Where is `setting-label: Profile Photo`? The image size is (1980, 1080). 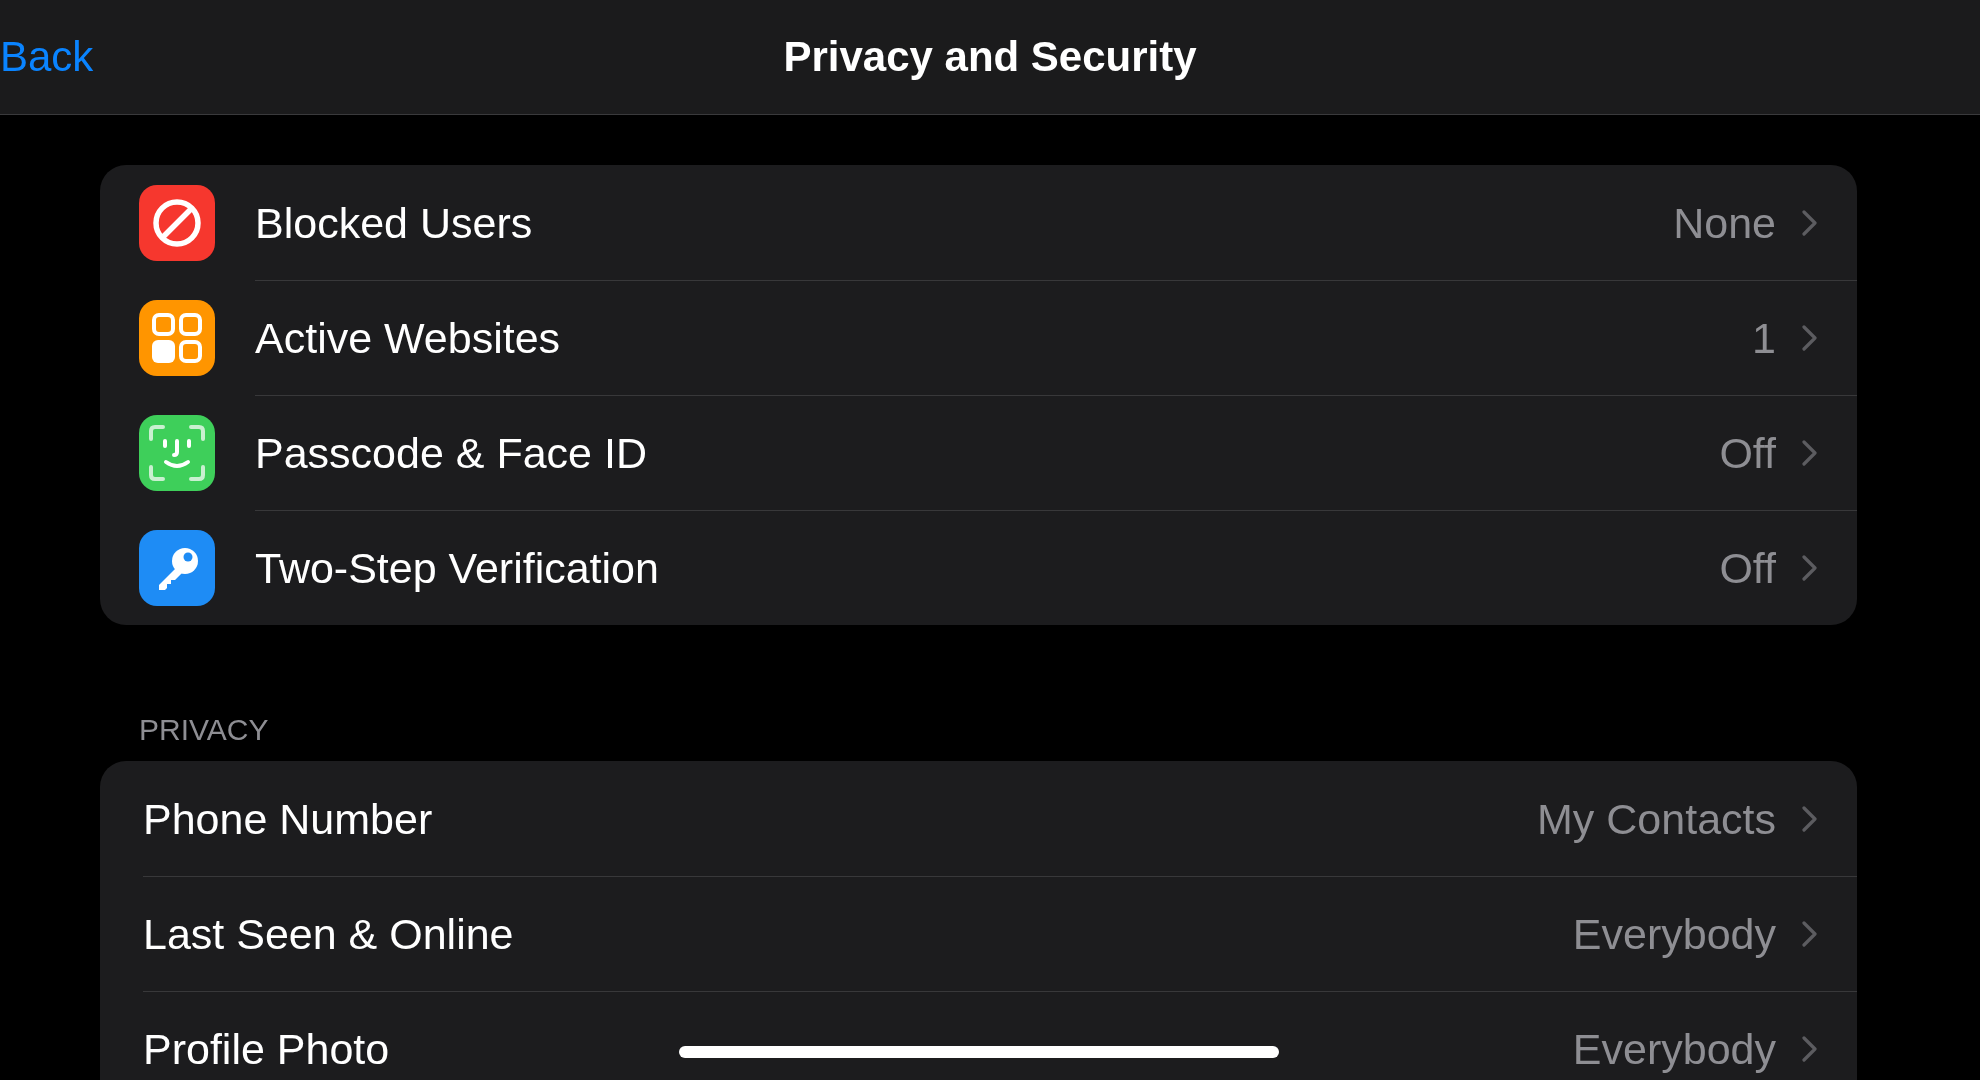
setting-label: Profile Photo is located at coordinates (858, 1049).